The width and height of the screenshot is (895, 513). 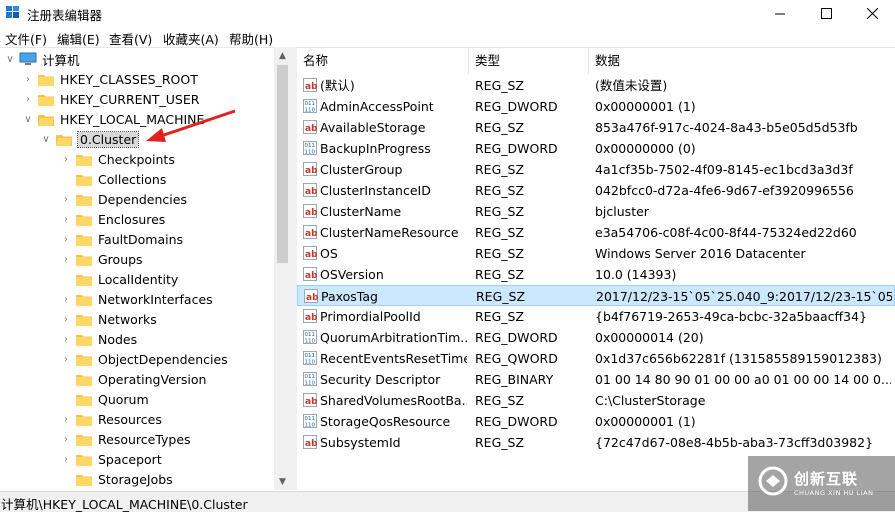 I want to click on tree-item-child: › Spaceport, so click(x=111, y=459).